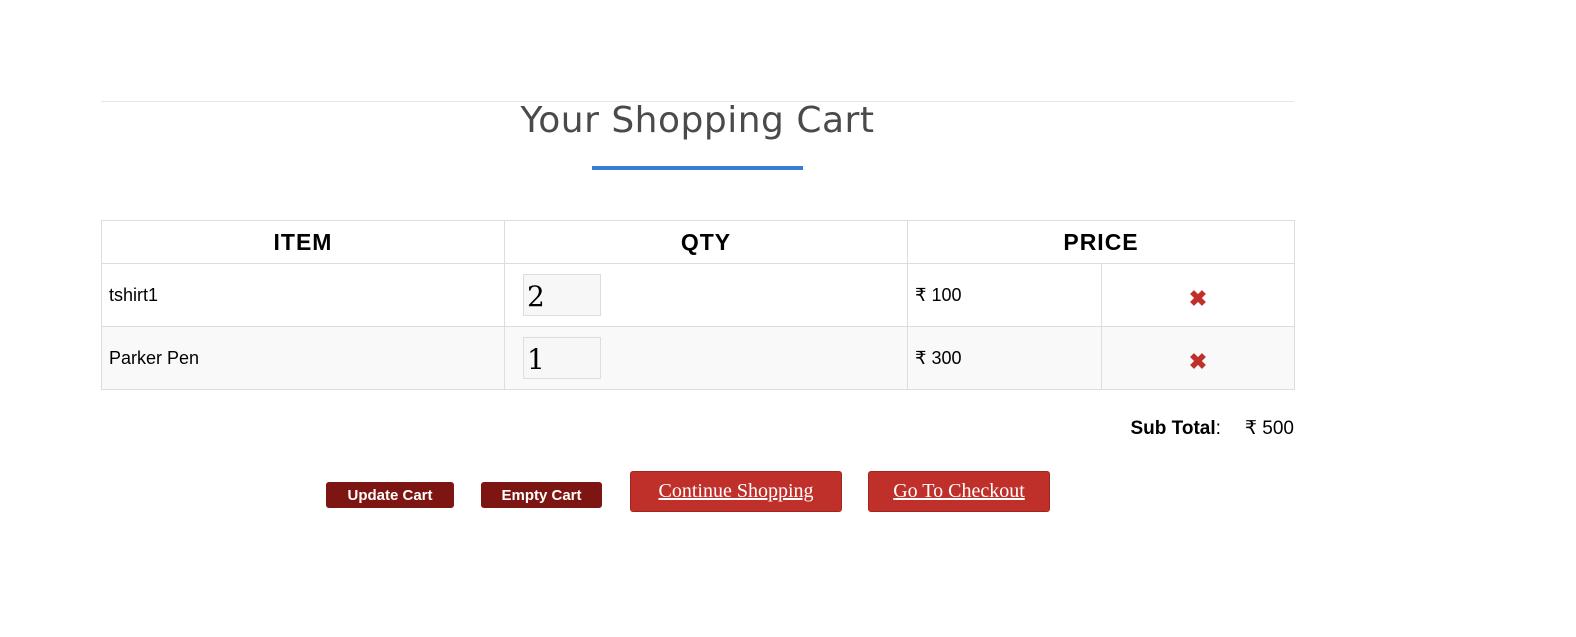 The height and width of the screenshot is (637, 1576). I want to click on table-row: Parker Pen ₹ 300 ✖, so click(698, 358).